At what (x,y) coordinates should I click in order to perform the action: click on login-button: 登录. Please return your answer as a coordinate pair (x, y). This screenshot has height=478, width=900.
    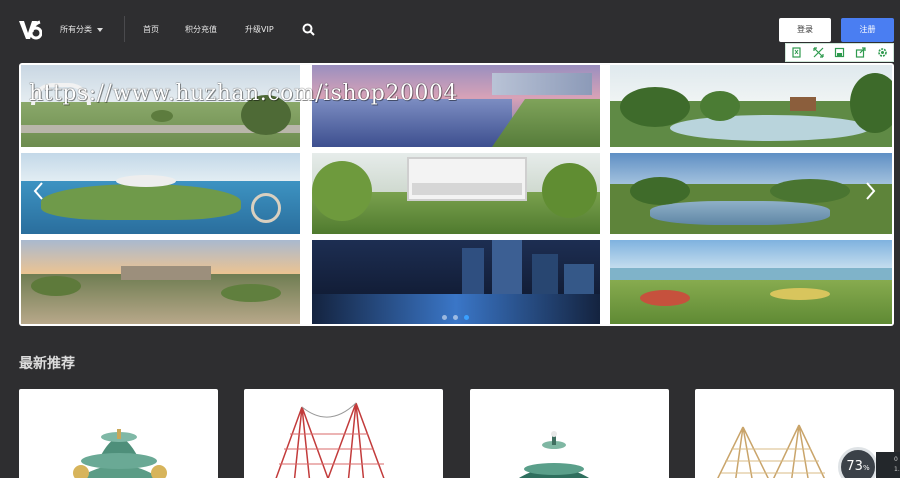
    Looking at the image, I should click on (805, 30).